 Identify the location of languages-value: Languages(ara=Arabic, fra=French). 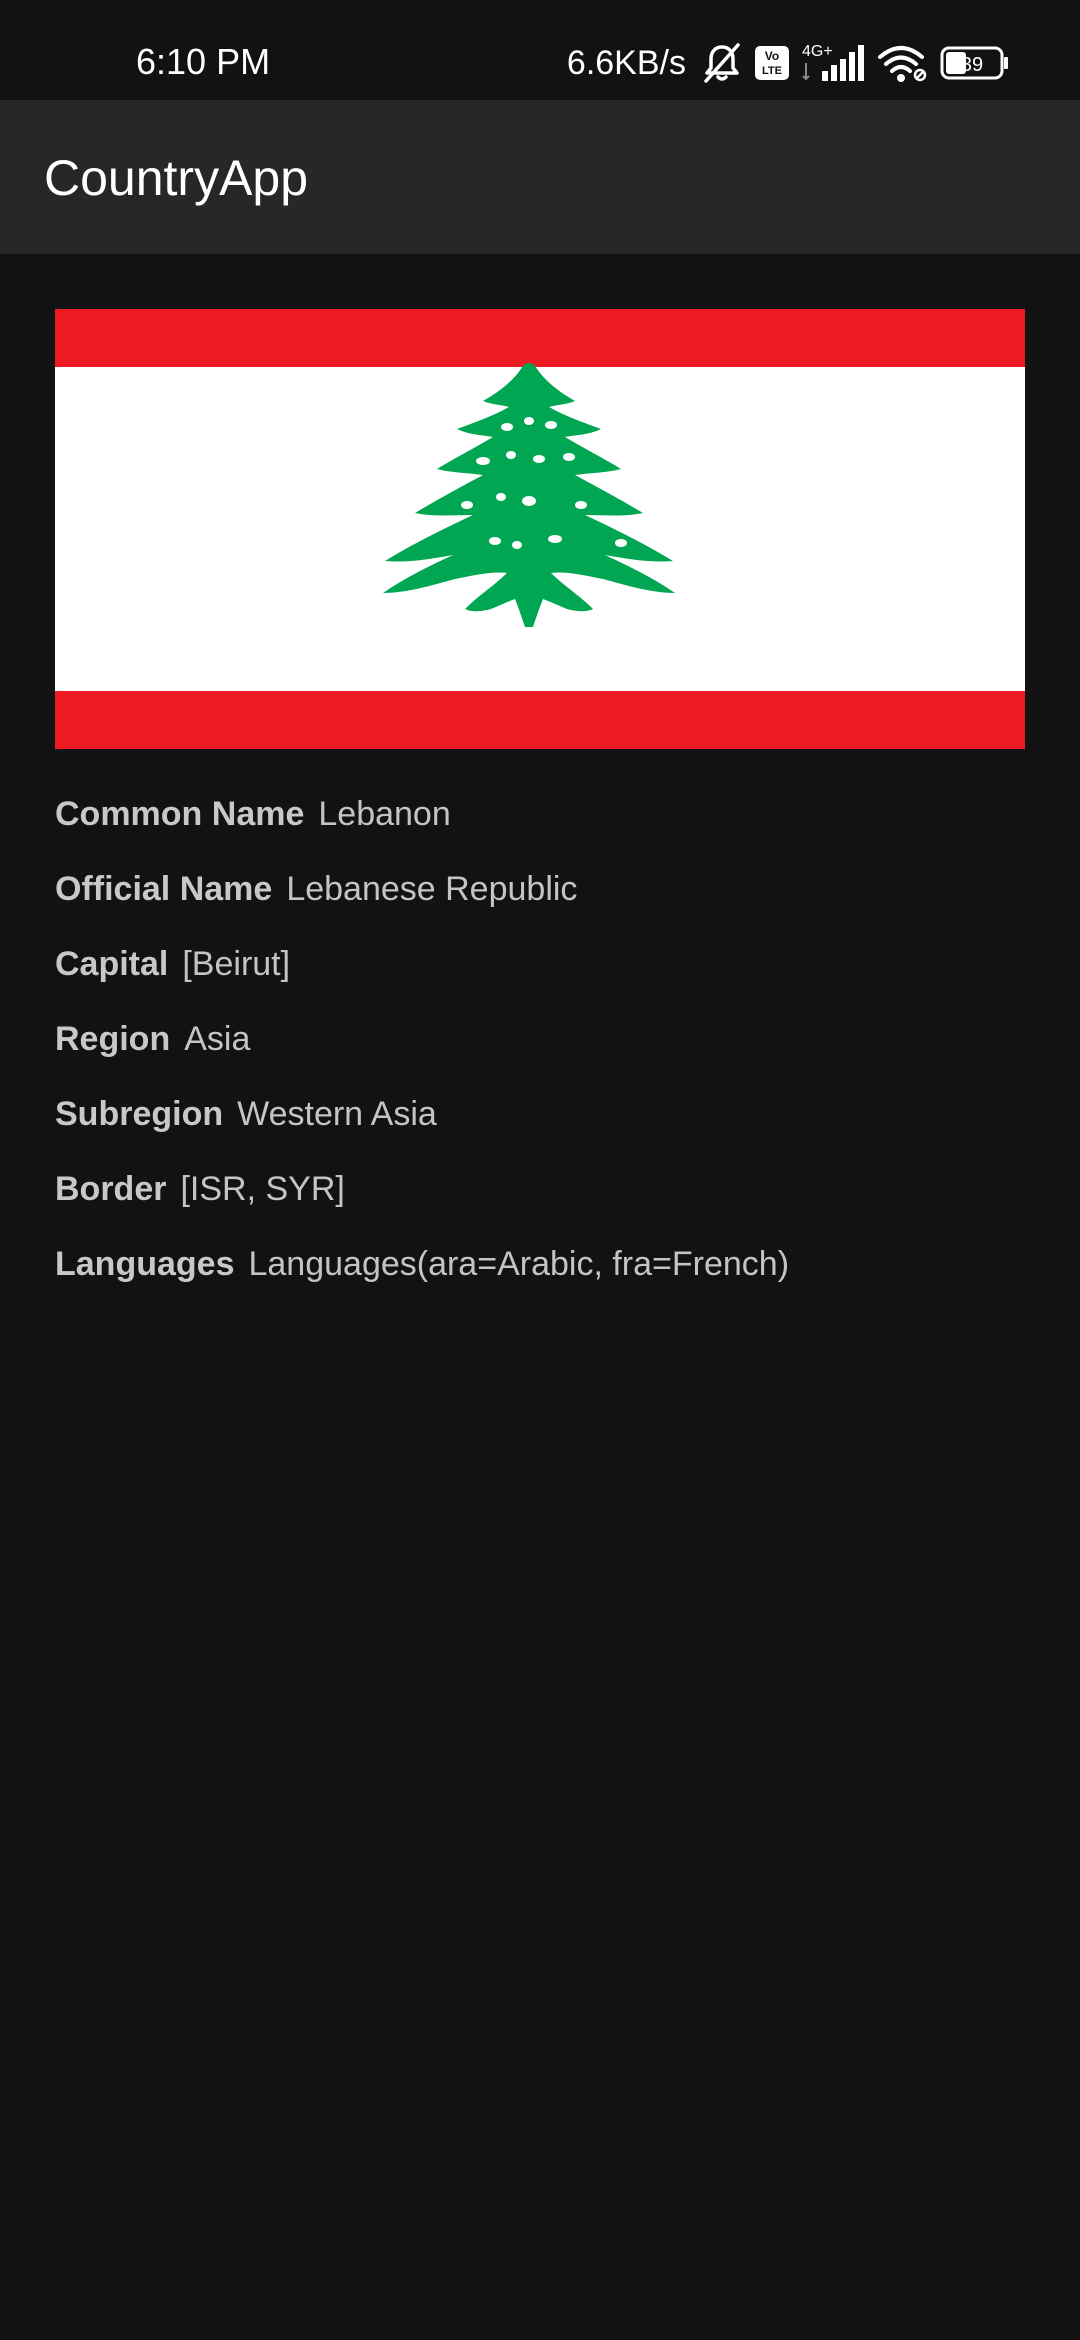
(519, 1264).